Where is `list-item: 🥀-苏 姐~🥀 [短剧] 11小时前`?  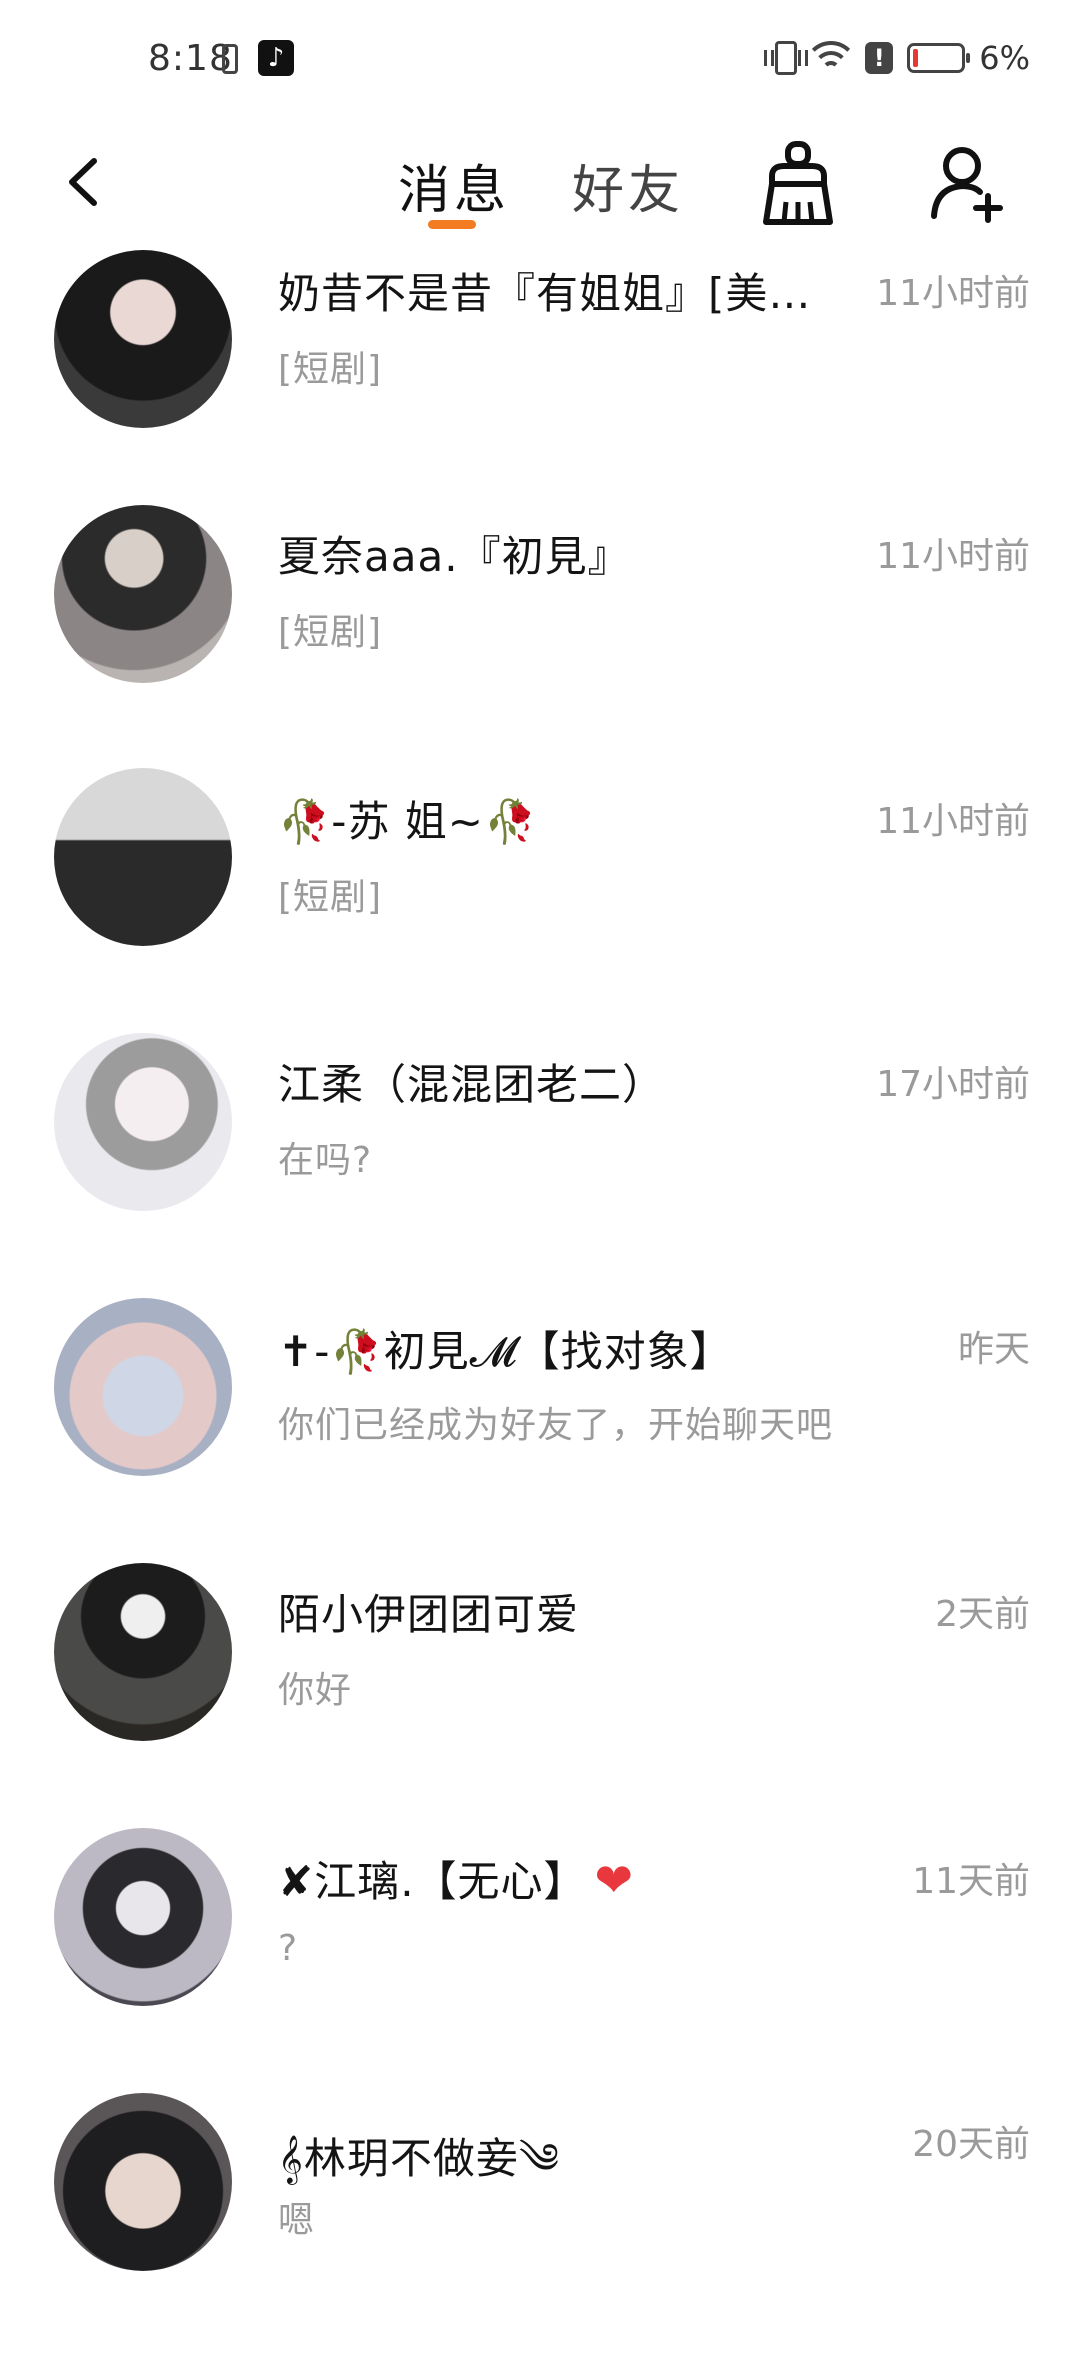 list-item: 🥀-苏 姐~🥀 [短剧] 11小时前 is located at coordinates (540, 898).